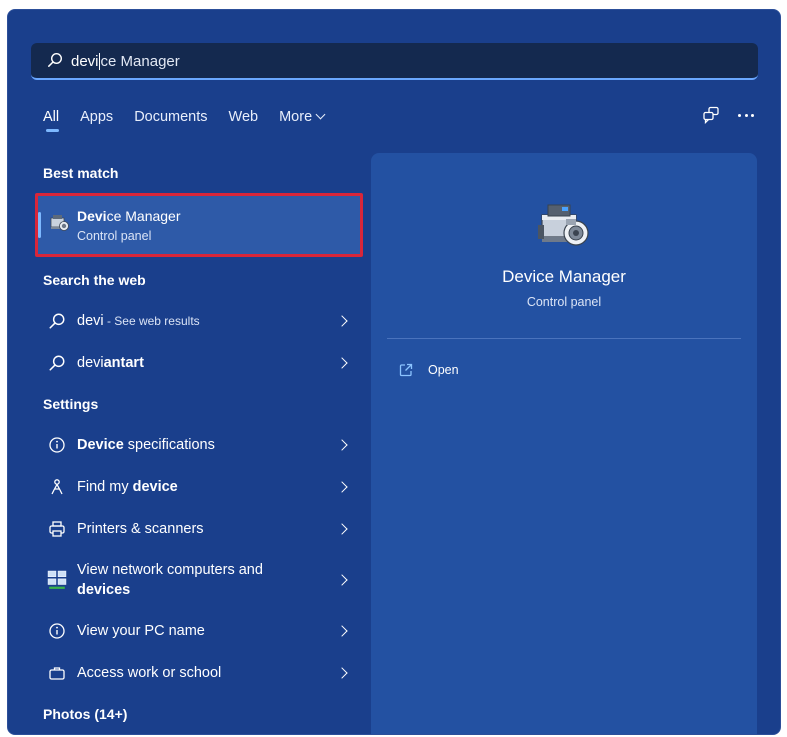 The height and width of the screenshot is (737, 787). What do you see at coordinates (746, 115) in the screenshot?
I see `more-options-icon` at bounding box center [746, 115].